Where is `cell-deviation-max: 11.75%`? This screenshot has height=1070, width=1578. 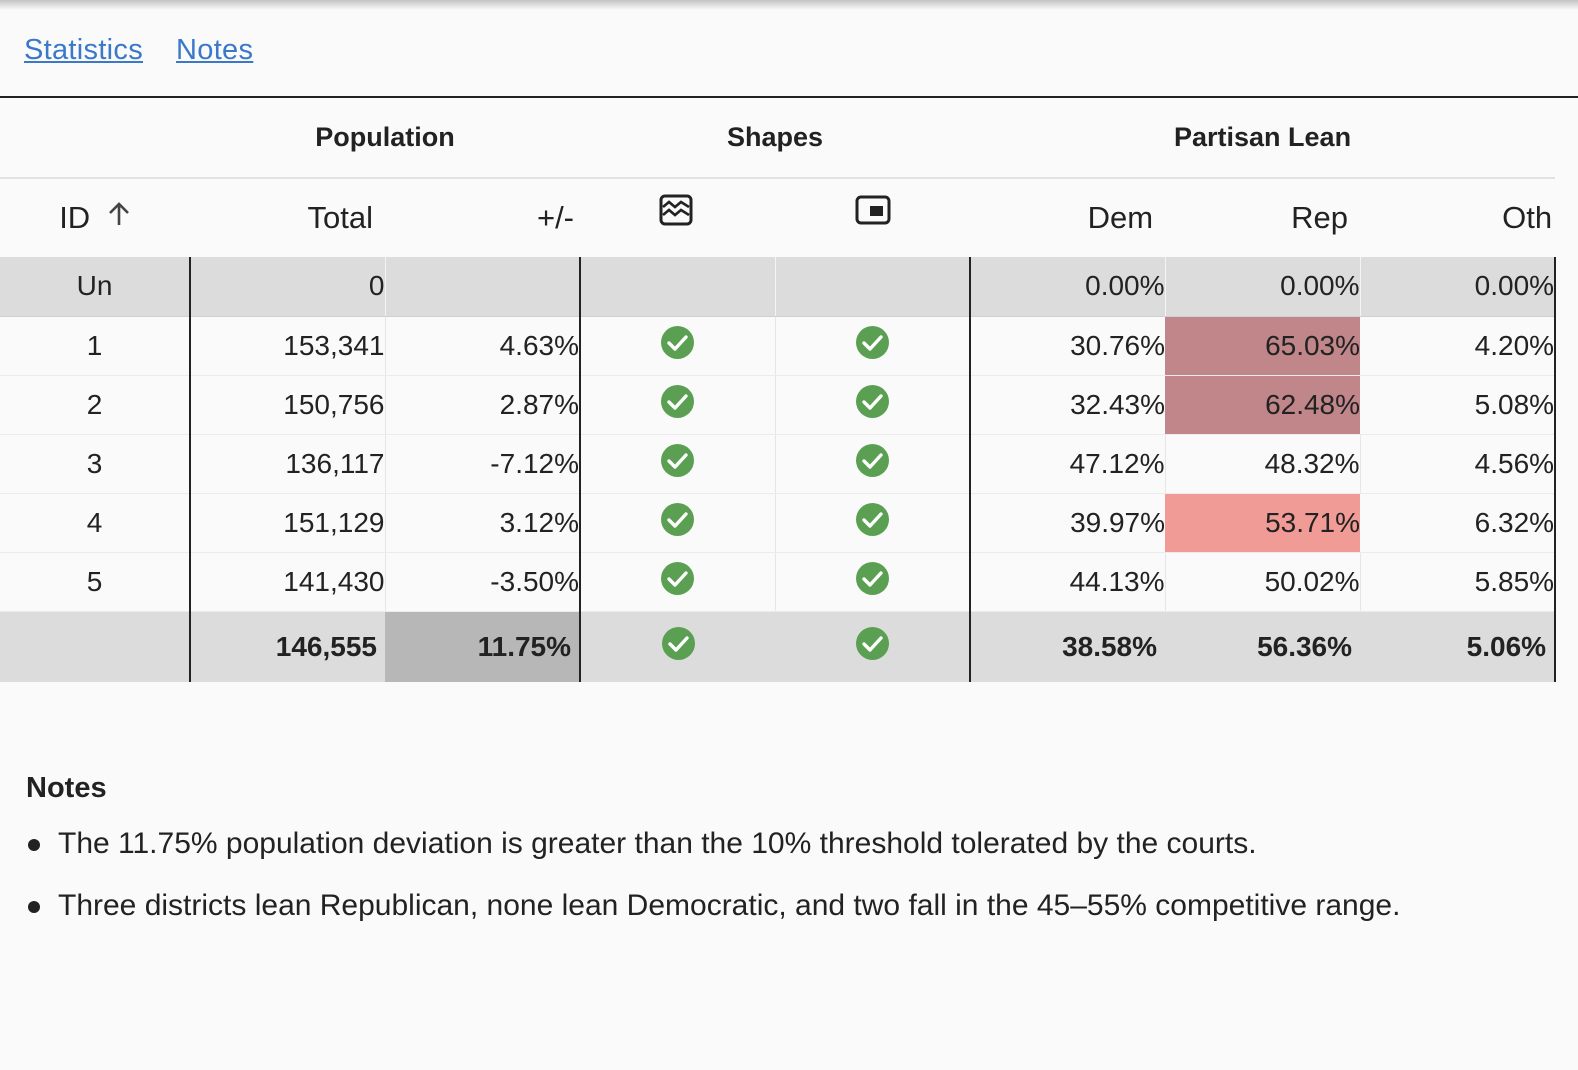
cell-deviation-max: 11.75% is located at coordinates (483, 646).